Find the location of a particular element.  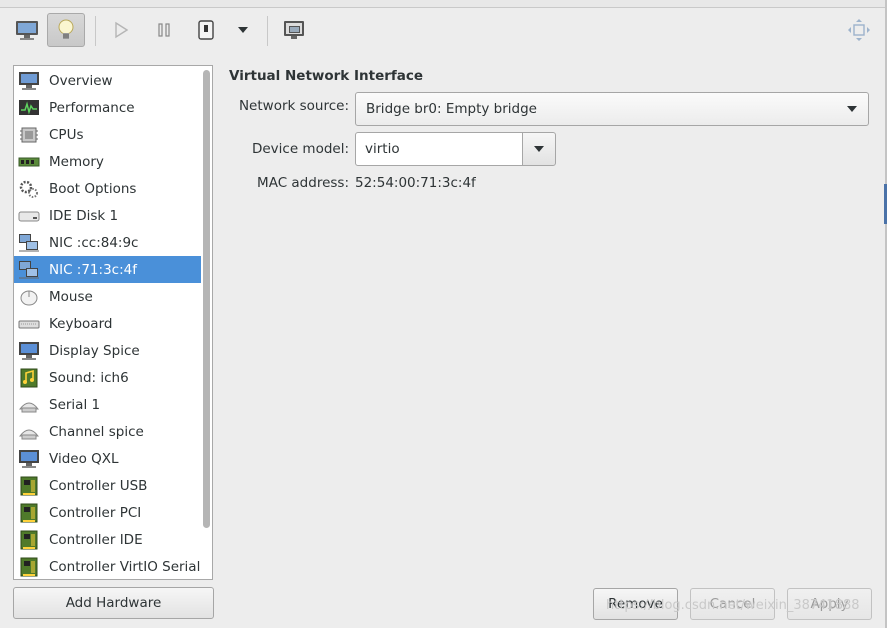

sidebar-item-label: Memory is located at coordinates (76, 161).